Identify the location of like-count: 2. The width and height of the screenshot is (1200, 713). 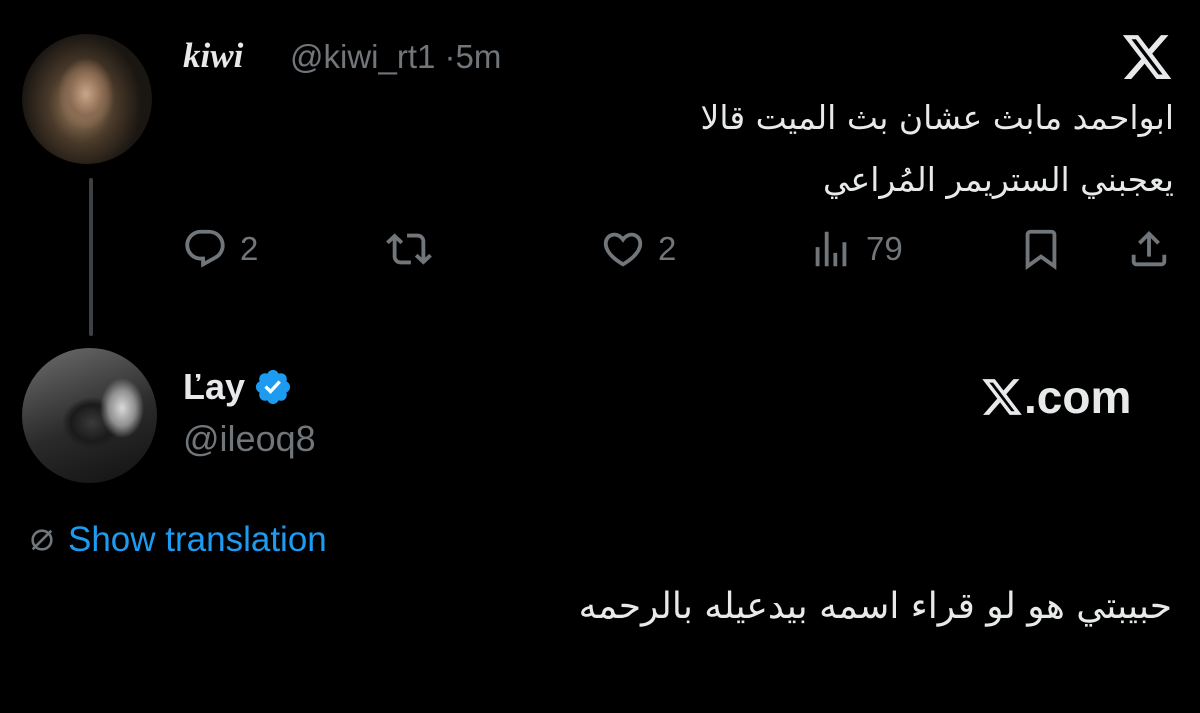
(667, 248).